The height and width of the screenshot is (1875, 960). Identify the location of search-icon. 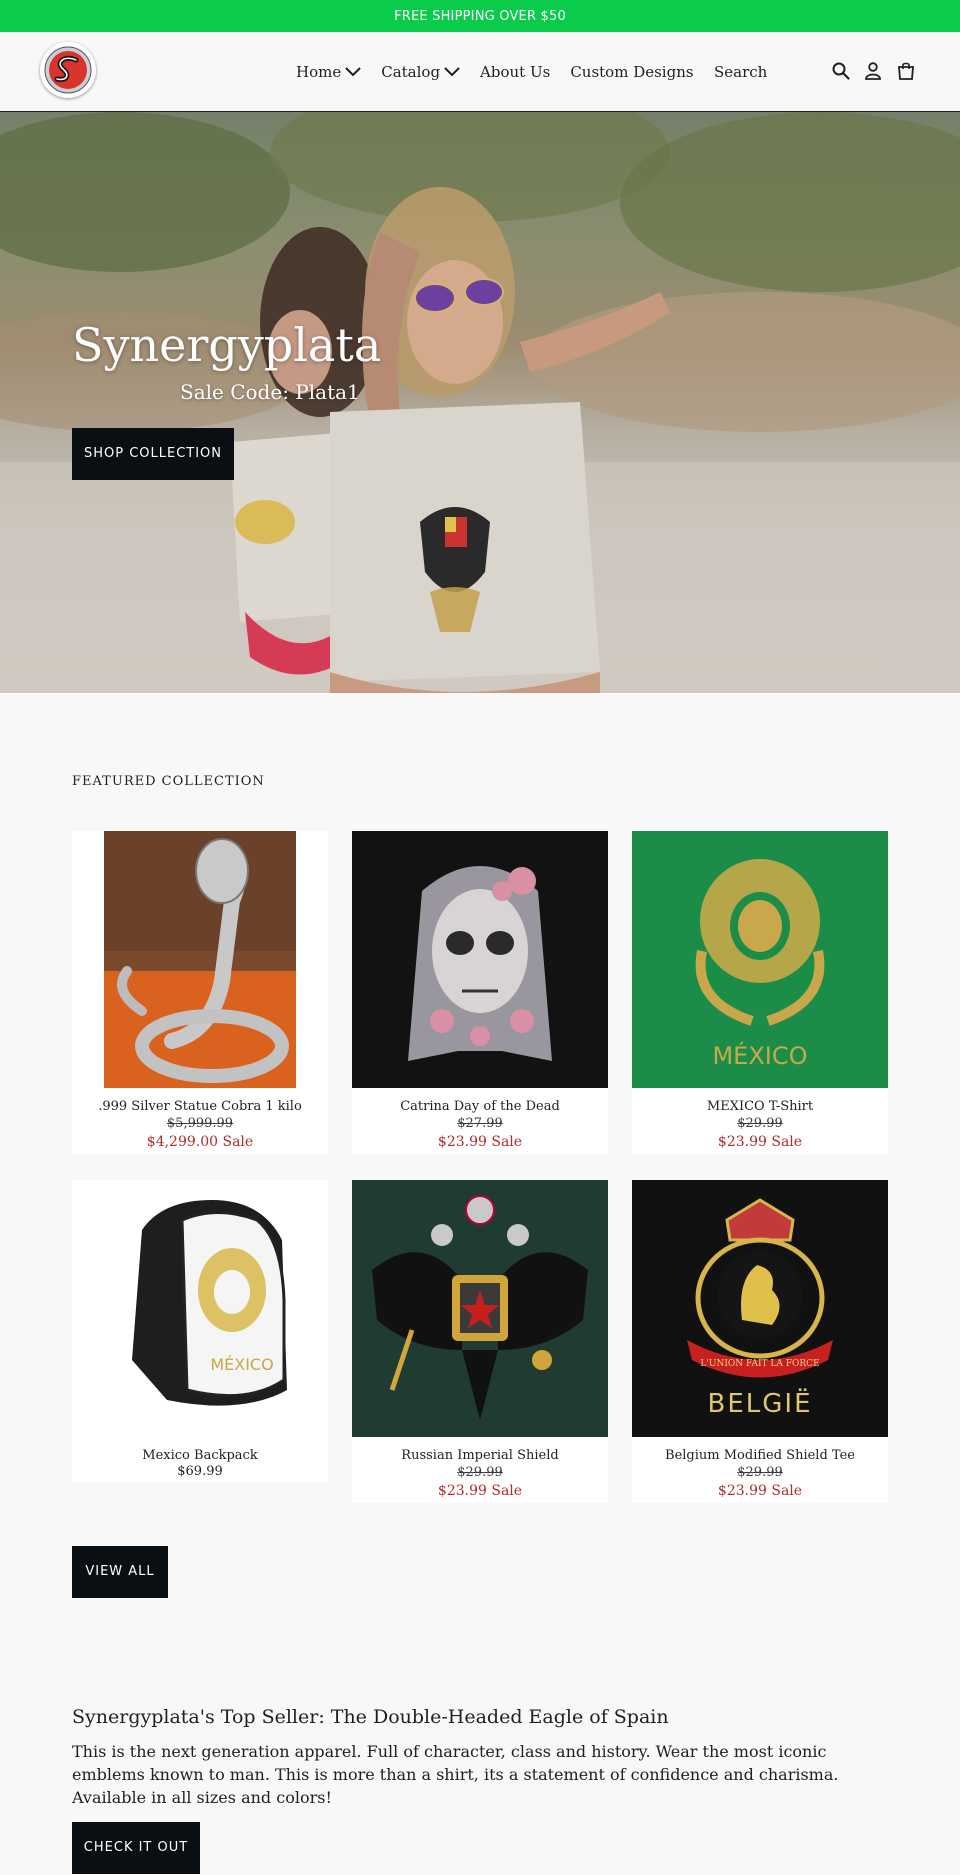
(841, 71).